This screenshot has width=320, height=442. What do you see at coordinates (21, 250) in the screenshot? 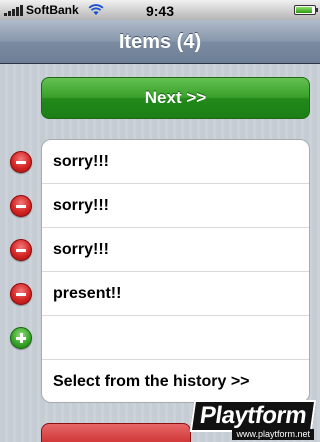
I see `delete-item-3-icon` at bounding box center [21, 250].